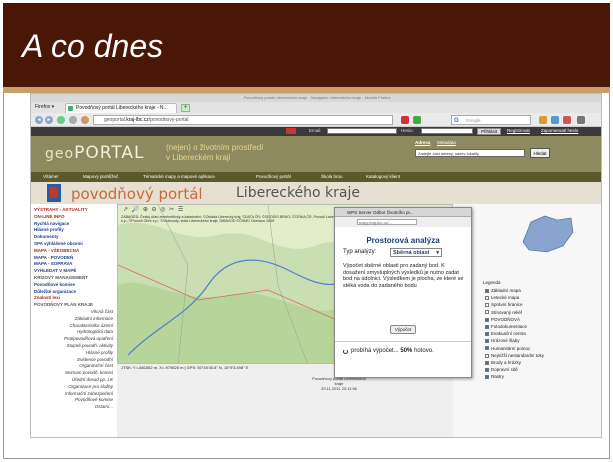 The width and height of the screenshot is (613, 462). What do you see at coordinates (447, 131) in the screenshot?
I see `password-field` at bounding box center [447, 131].